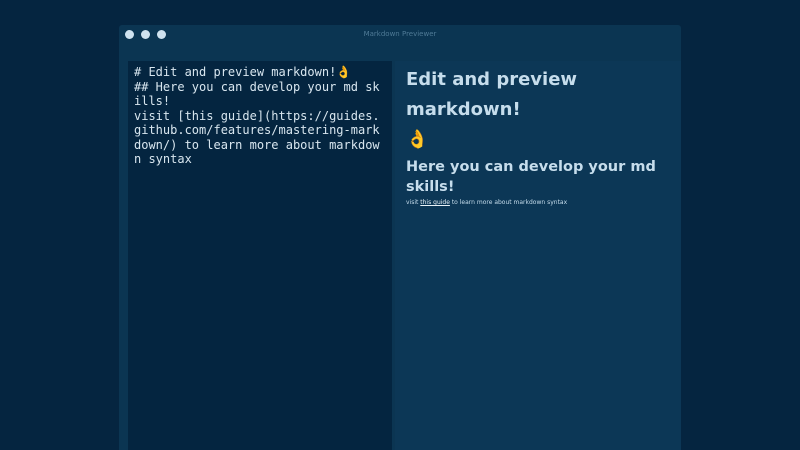 The width and height of the screenshot is (800, 450). I want to click on preview-paragraph-prefix: visit, so click(413, 202).